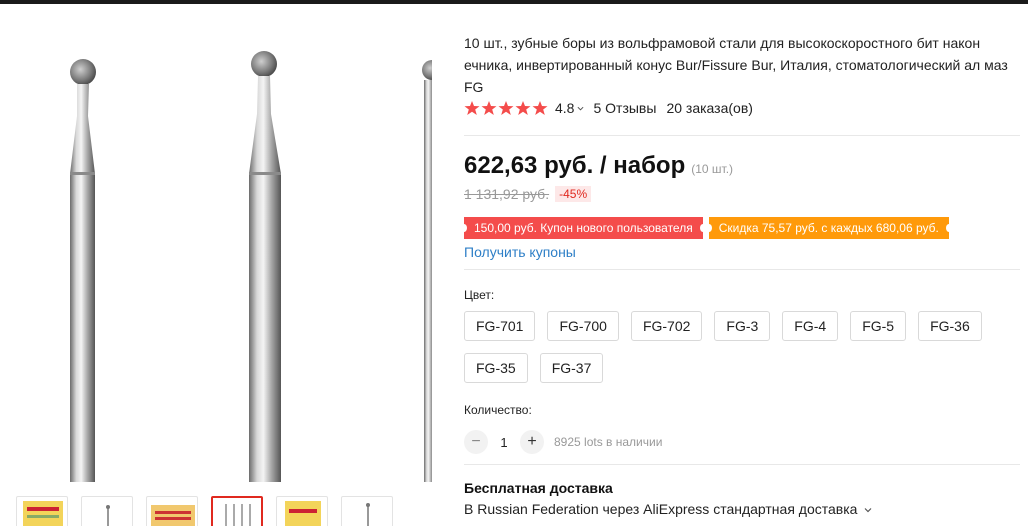 Image resolution: width=1028 pixels, height=526 pixels. What do you see at coordinates (573, 194) in the screenshot?
I see `discount-badge: -45%` at bounding box center [573, 194].